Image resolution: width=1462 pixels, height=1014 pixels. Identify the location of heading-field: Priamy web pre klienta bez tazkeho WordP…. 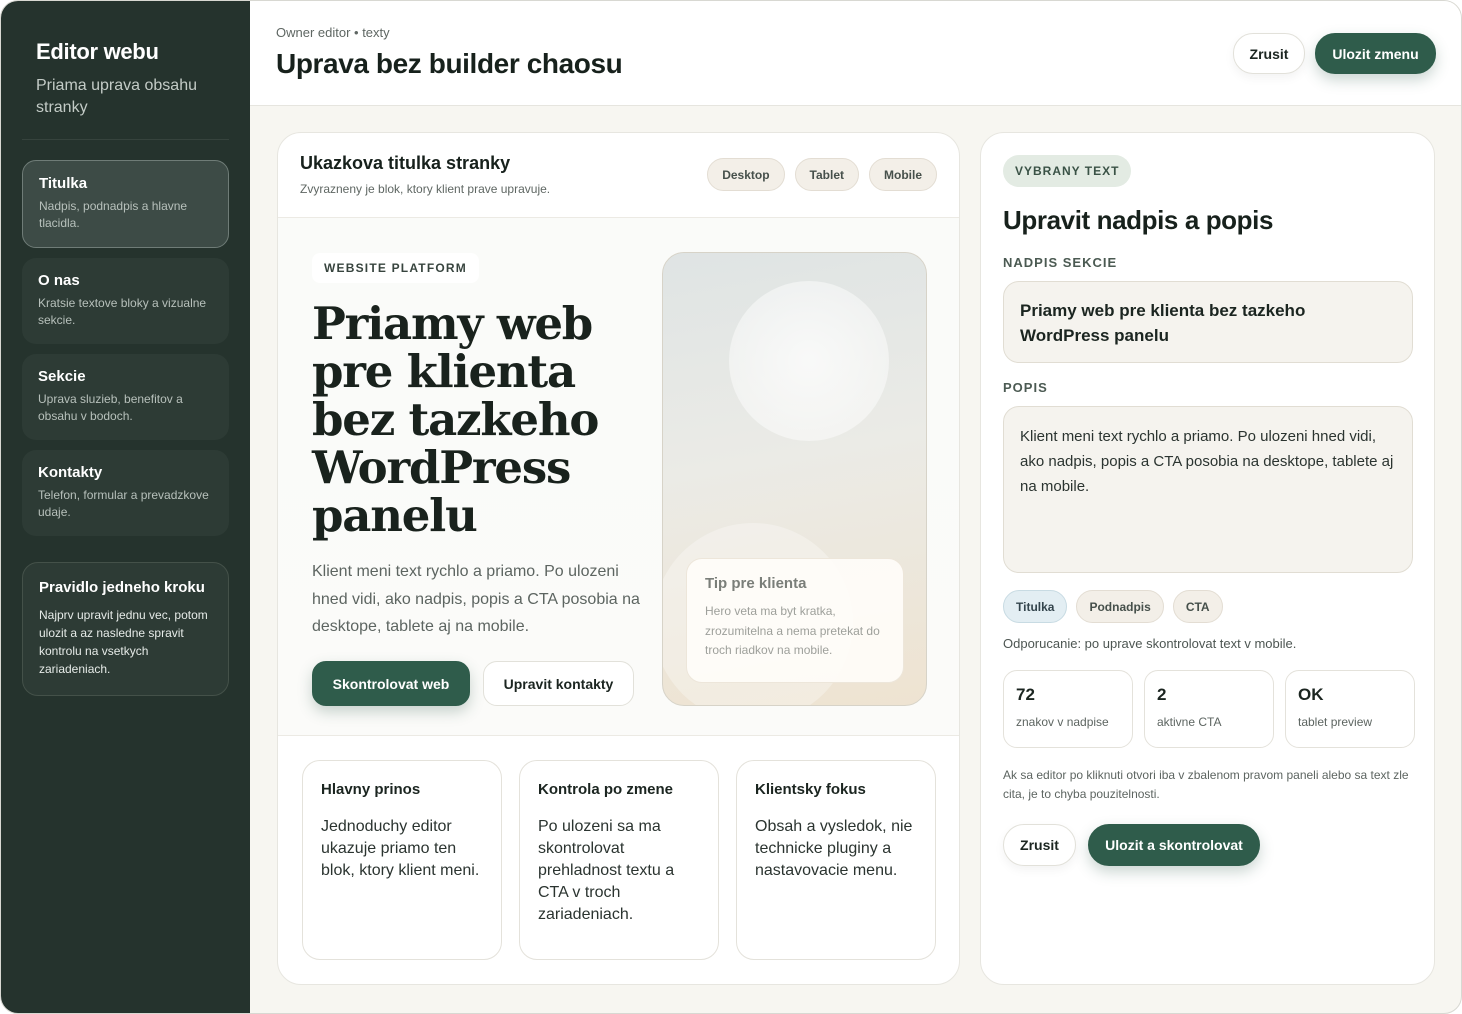
(1208, 322).